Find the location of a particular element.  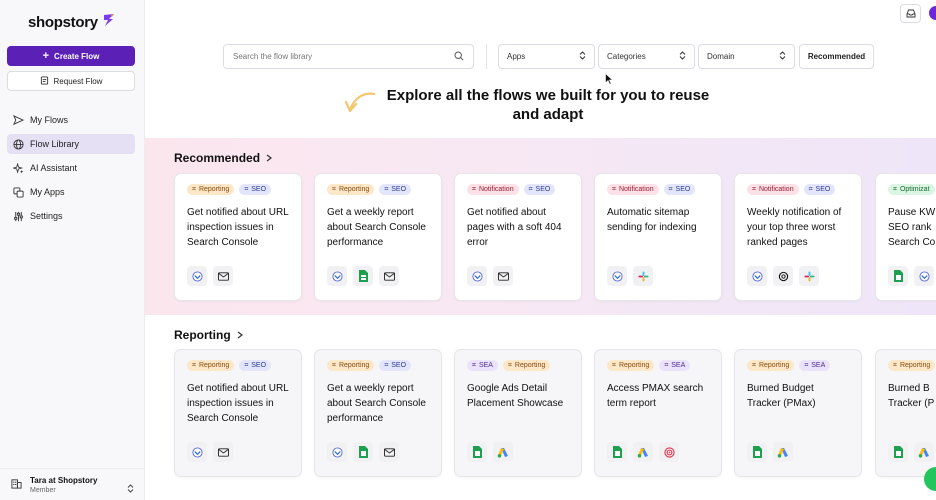

sidebar-item-my-flows: My Flows is located at coordinates (71, 120).